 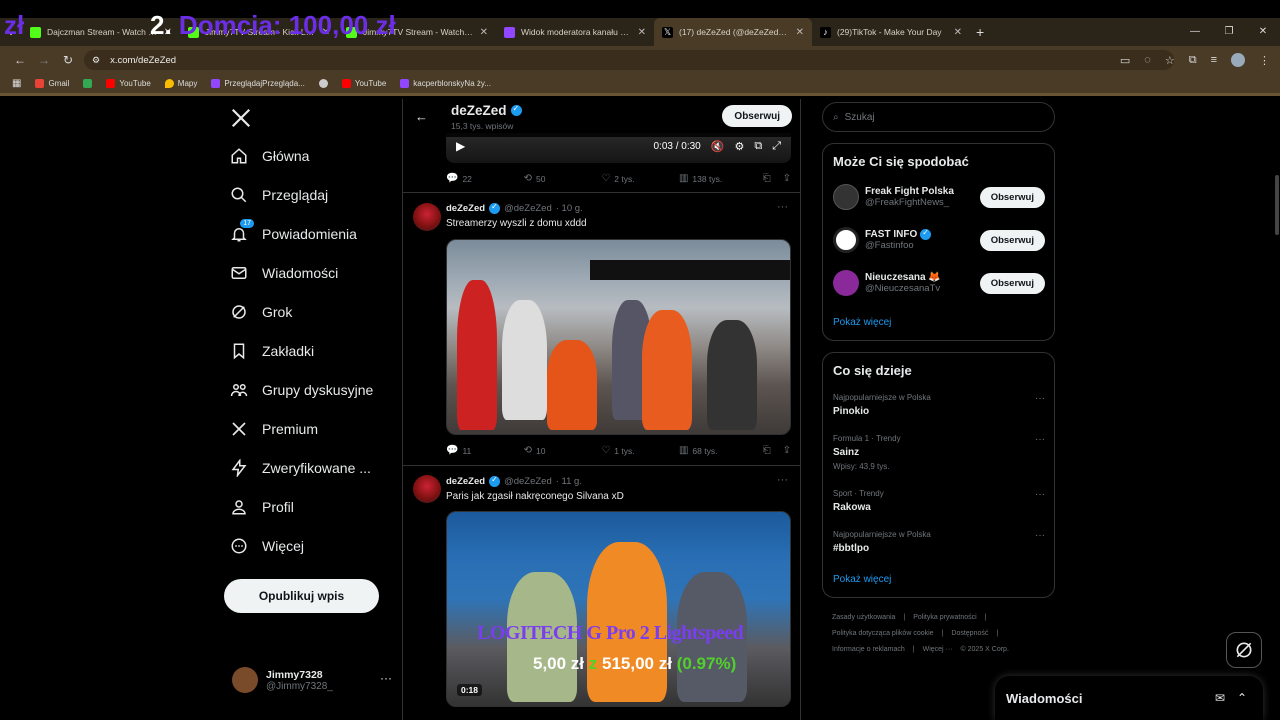 What do you see at coordinates (721, 178) in the screenshot?
I see `views-button: ▥ 138 tys.` at bounding box center [721, 178].